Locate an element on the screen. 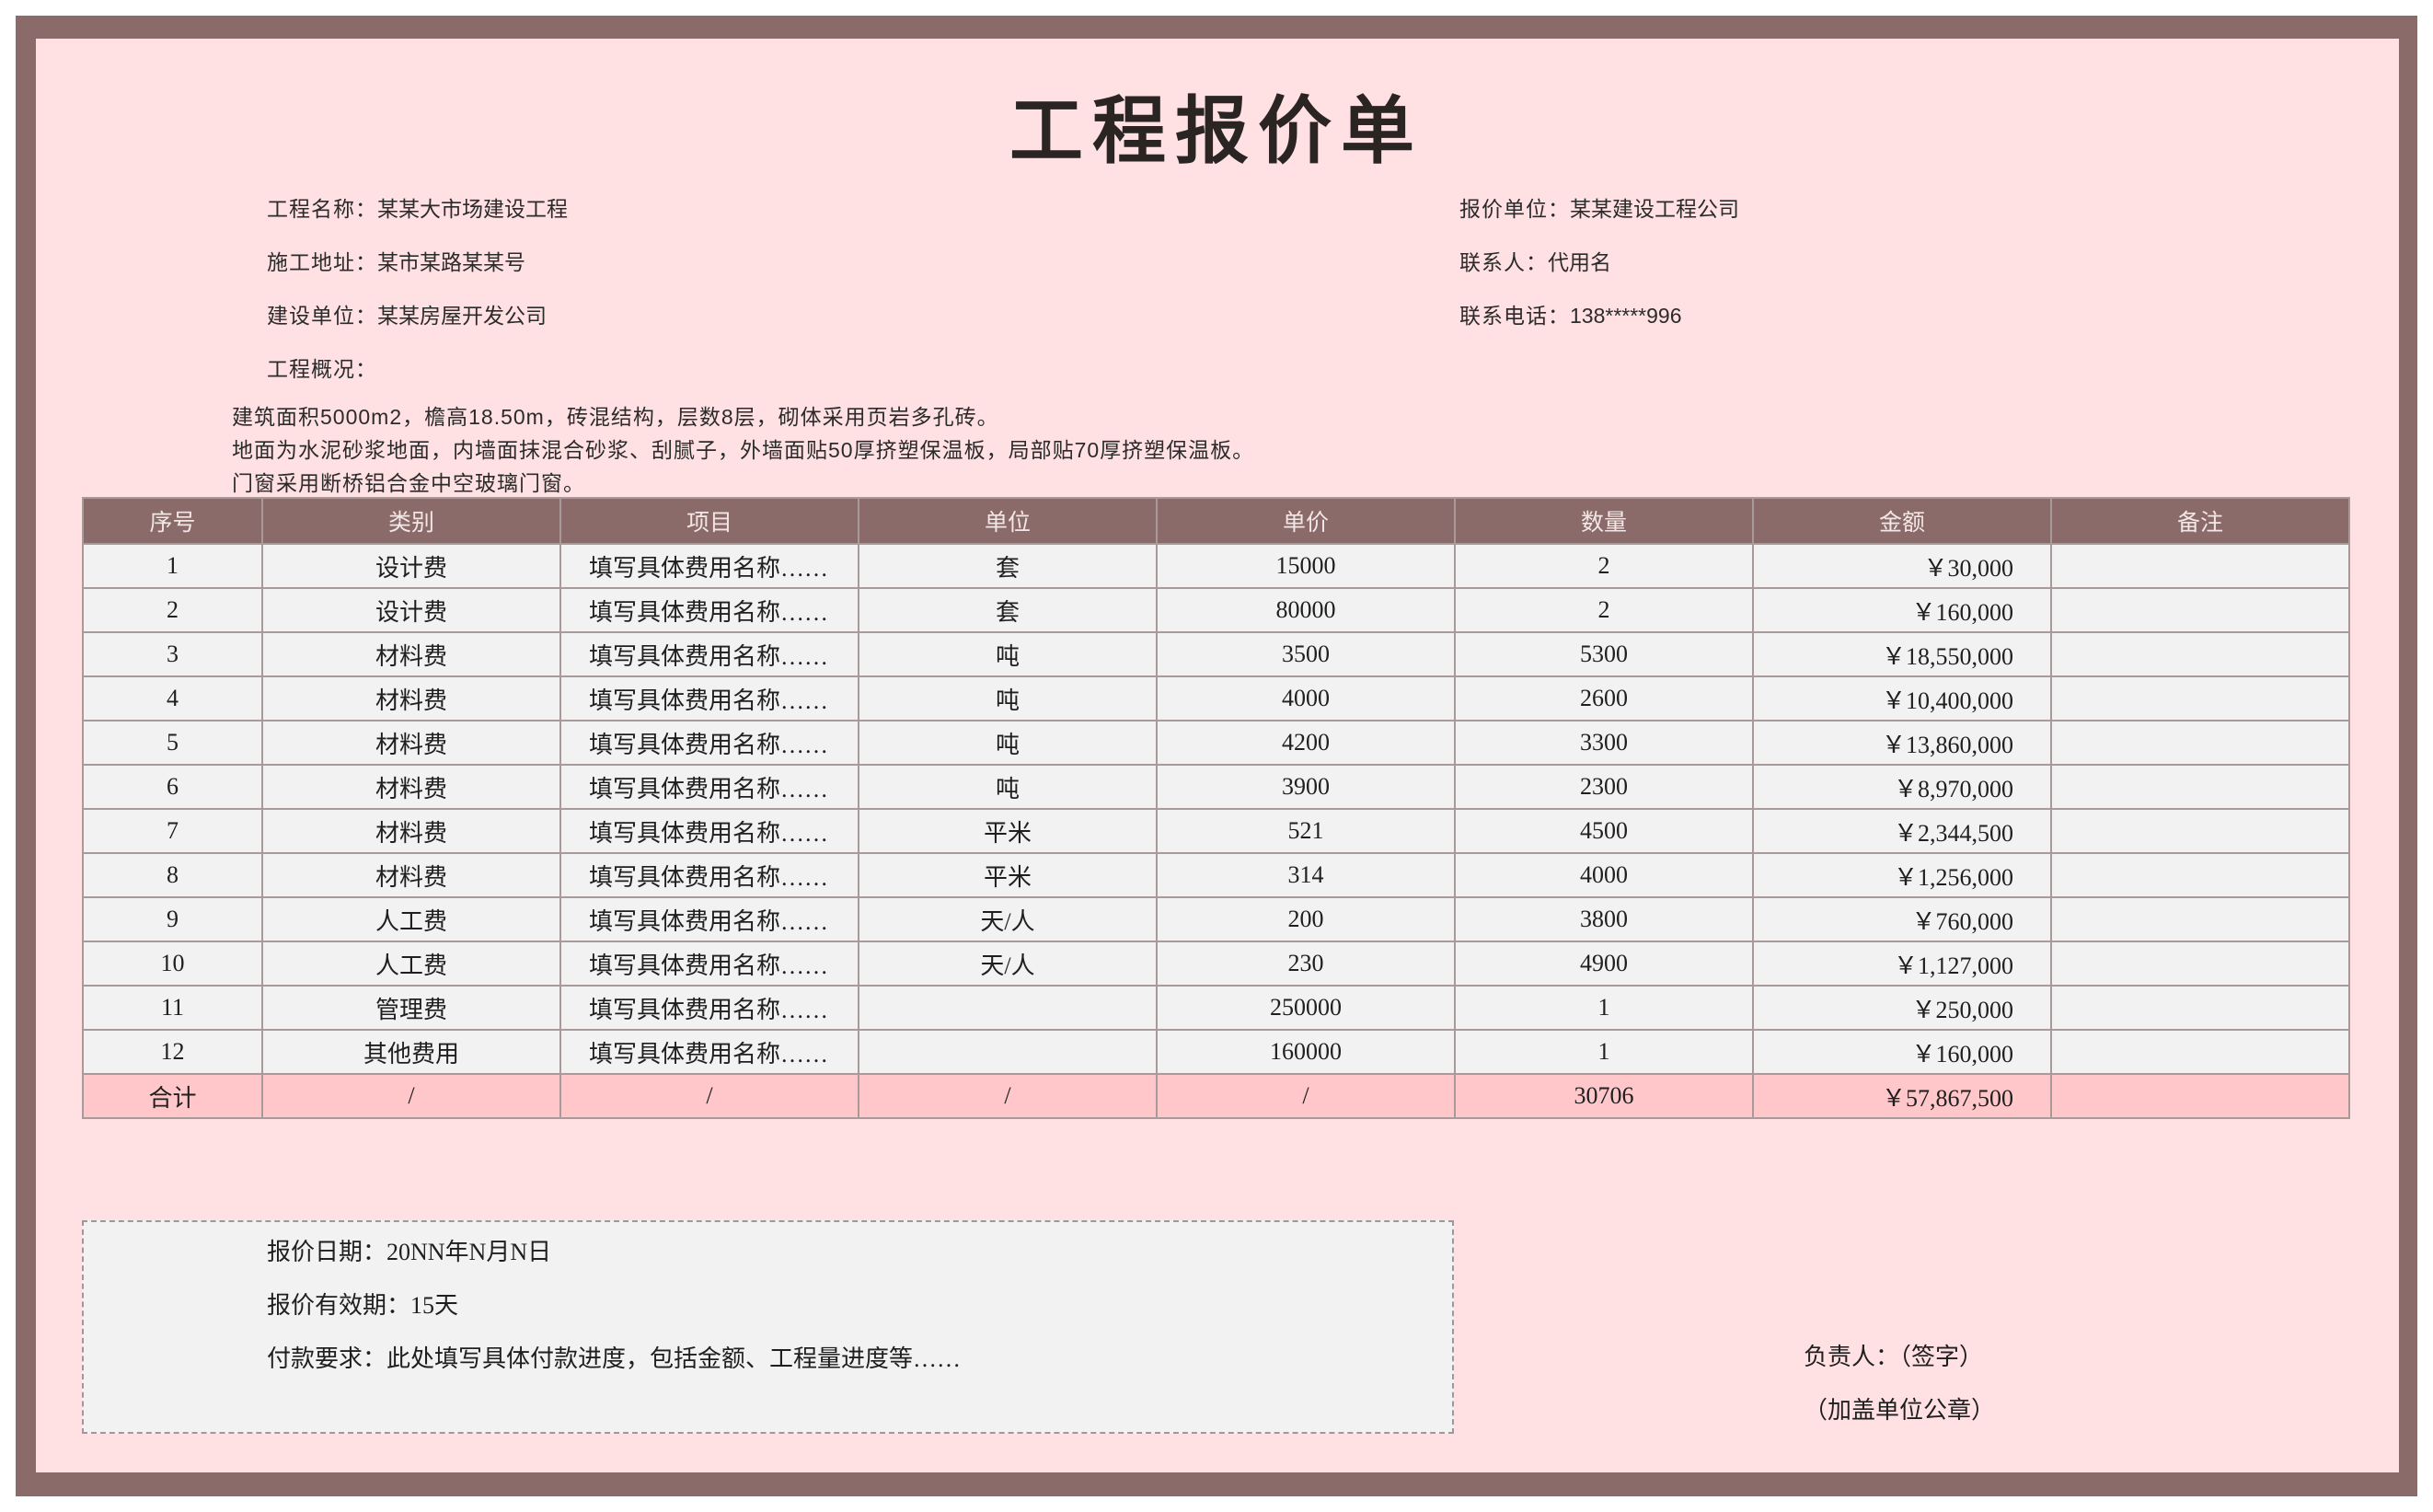 Image resolution: width=2433 pixels, height=1512 pixels. table-row: 1 设计费 填写具体费用名称…… 套 15000 2 ￥30,000 is located at coordinates (1216, 566).